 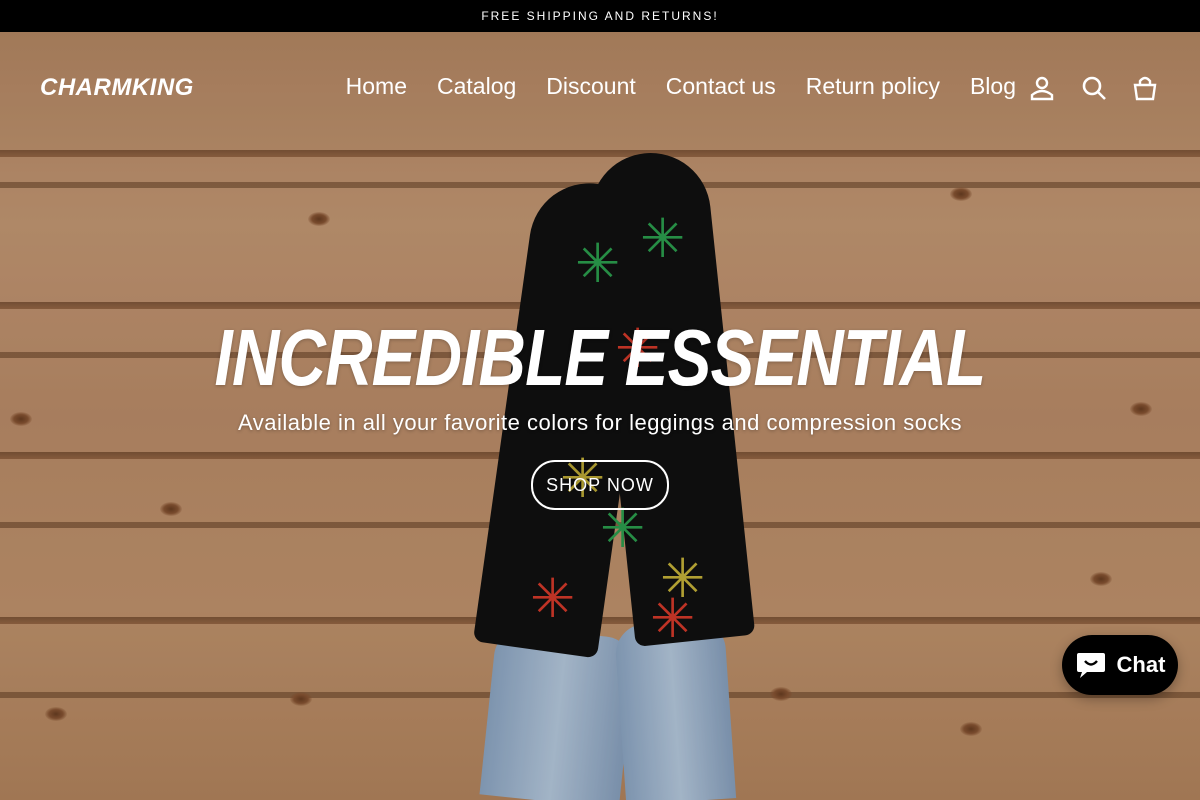 What do you see at coordinates (476, 86) in the screenshot?
I see `nav-item-catalog: Catalog` at bounding box center [476, 86].